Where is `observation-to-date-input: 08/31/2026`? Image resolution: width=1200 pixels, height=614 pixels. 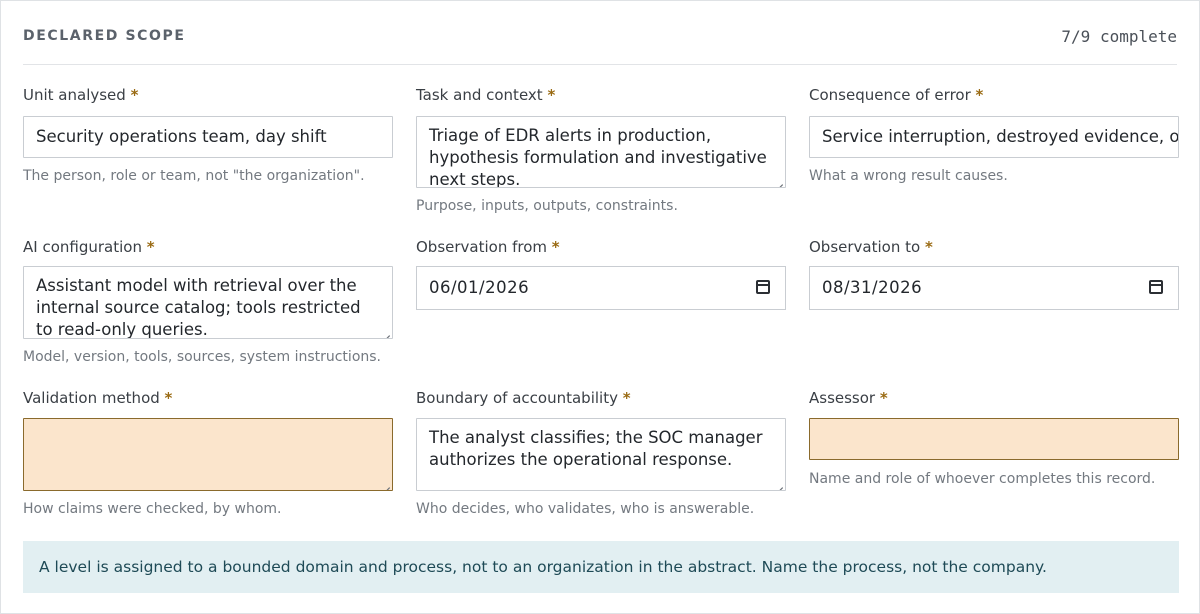 observation-to-date-input: 08/31/2026 is located at coordinates (994, 288).